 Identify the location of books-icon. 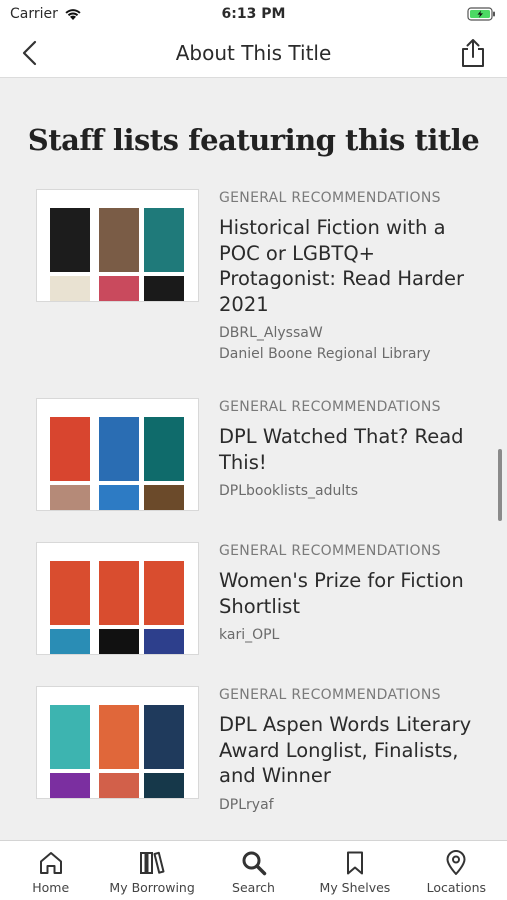
(152, 862).